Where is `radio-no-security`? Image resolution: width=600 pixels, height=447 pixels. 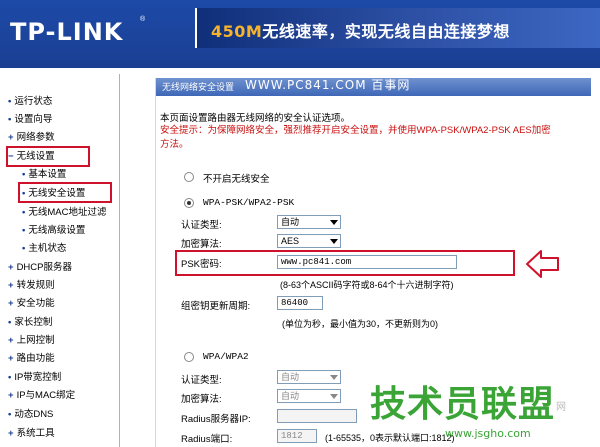
radio-no-security is located at coordinates (189, 177).